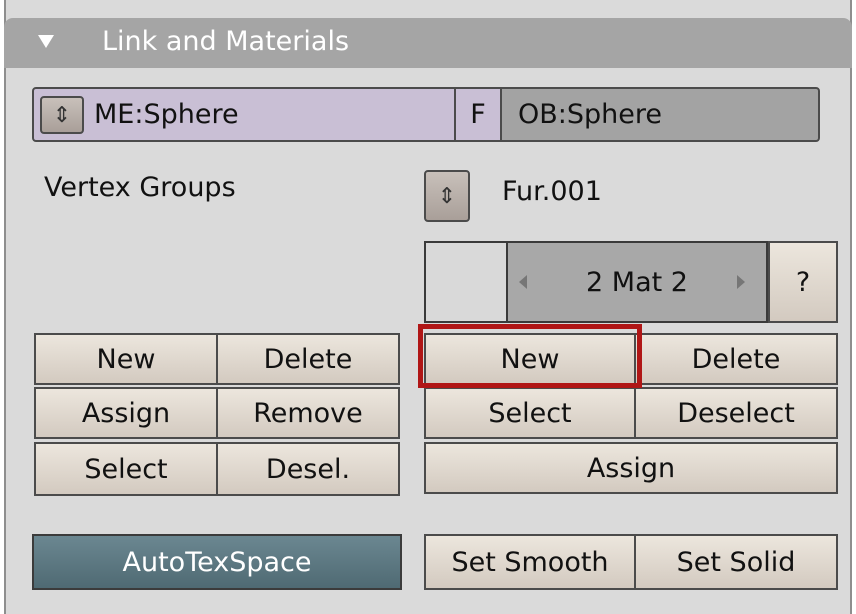 This screenshot has width=856, height=614. I want to click on collapse-triangle-icon, so click(46, 41).